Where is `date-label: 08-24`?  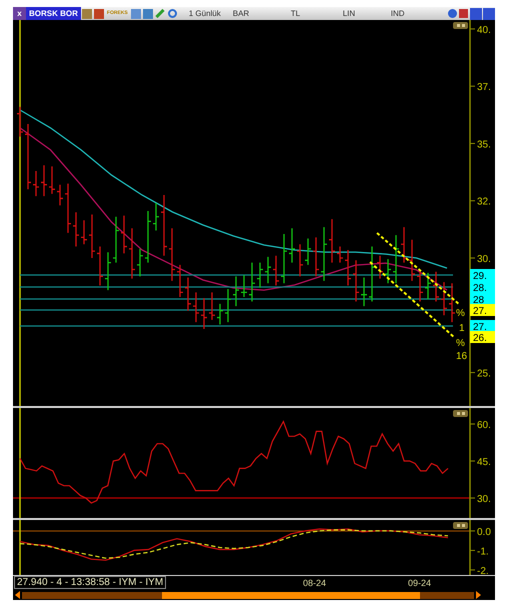 date-label: 08-24 is located at coordinates (314, 583).